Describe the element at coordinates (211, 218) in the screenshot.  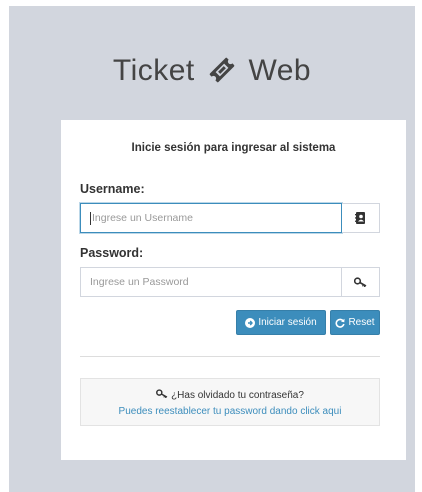
I see `username-input: Ingrese un Username` at that location.